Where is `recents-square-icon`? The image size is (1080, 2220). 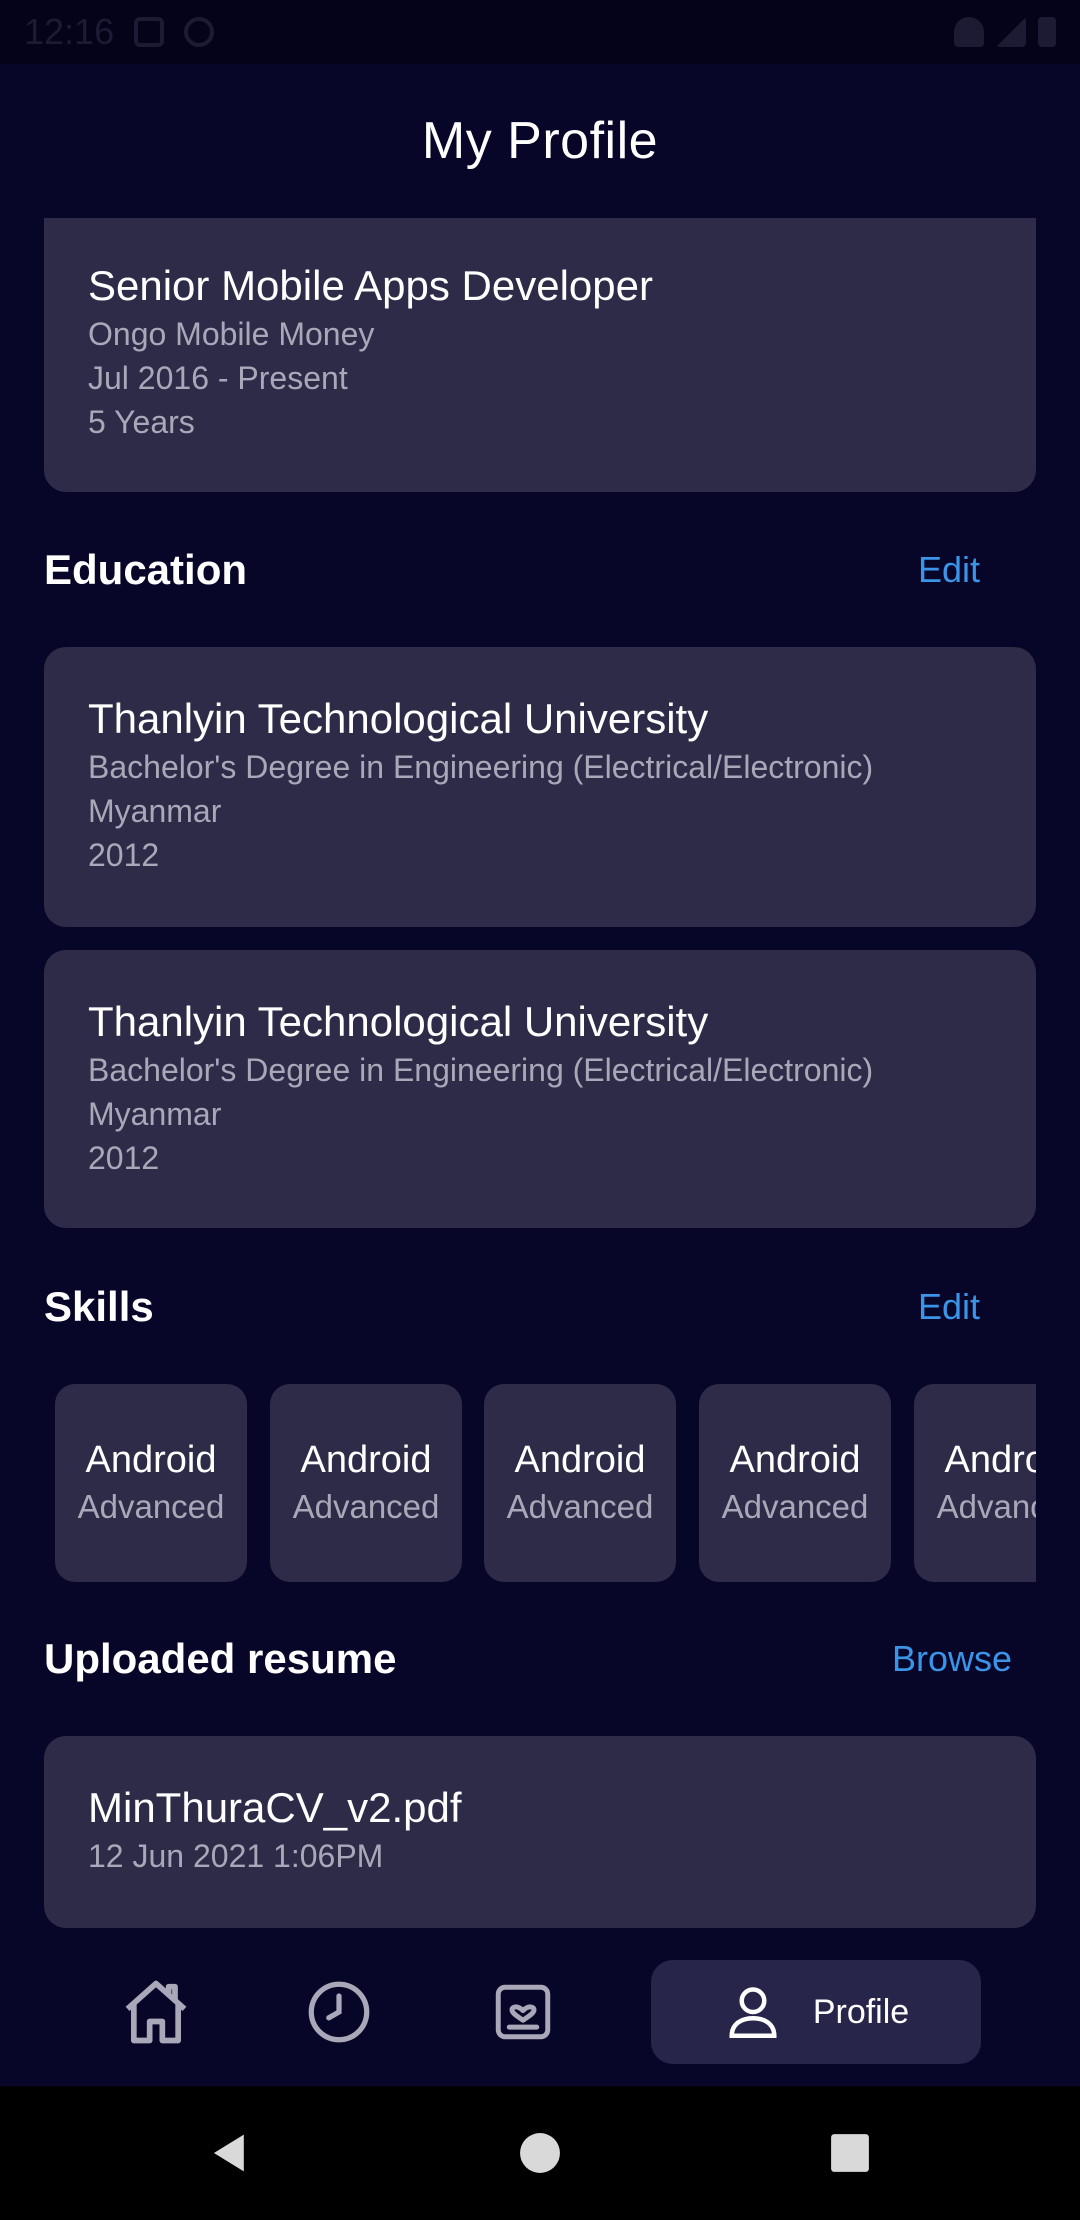
recents-square-icon is located at coordinates (850, 2153).